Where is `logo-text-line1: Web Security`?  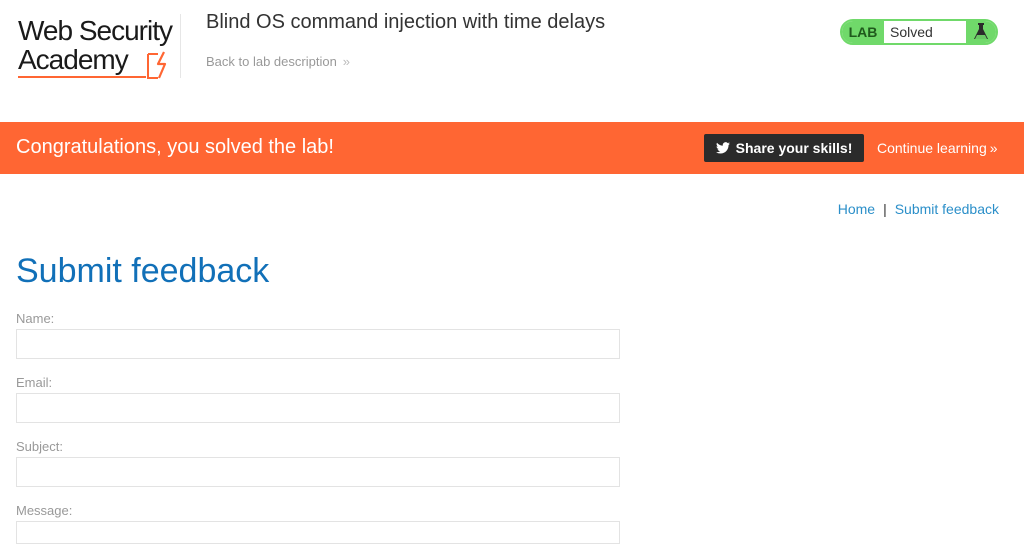 logo-text-line1: Web Security is located at coordinates (95, 30).